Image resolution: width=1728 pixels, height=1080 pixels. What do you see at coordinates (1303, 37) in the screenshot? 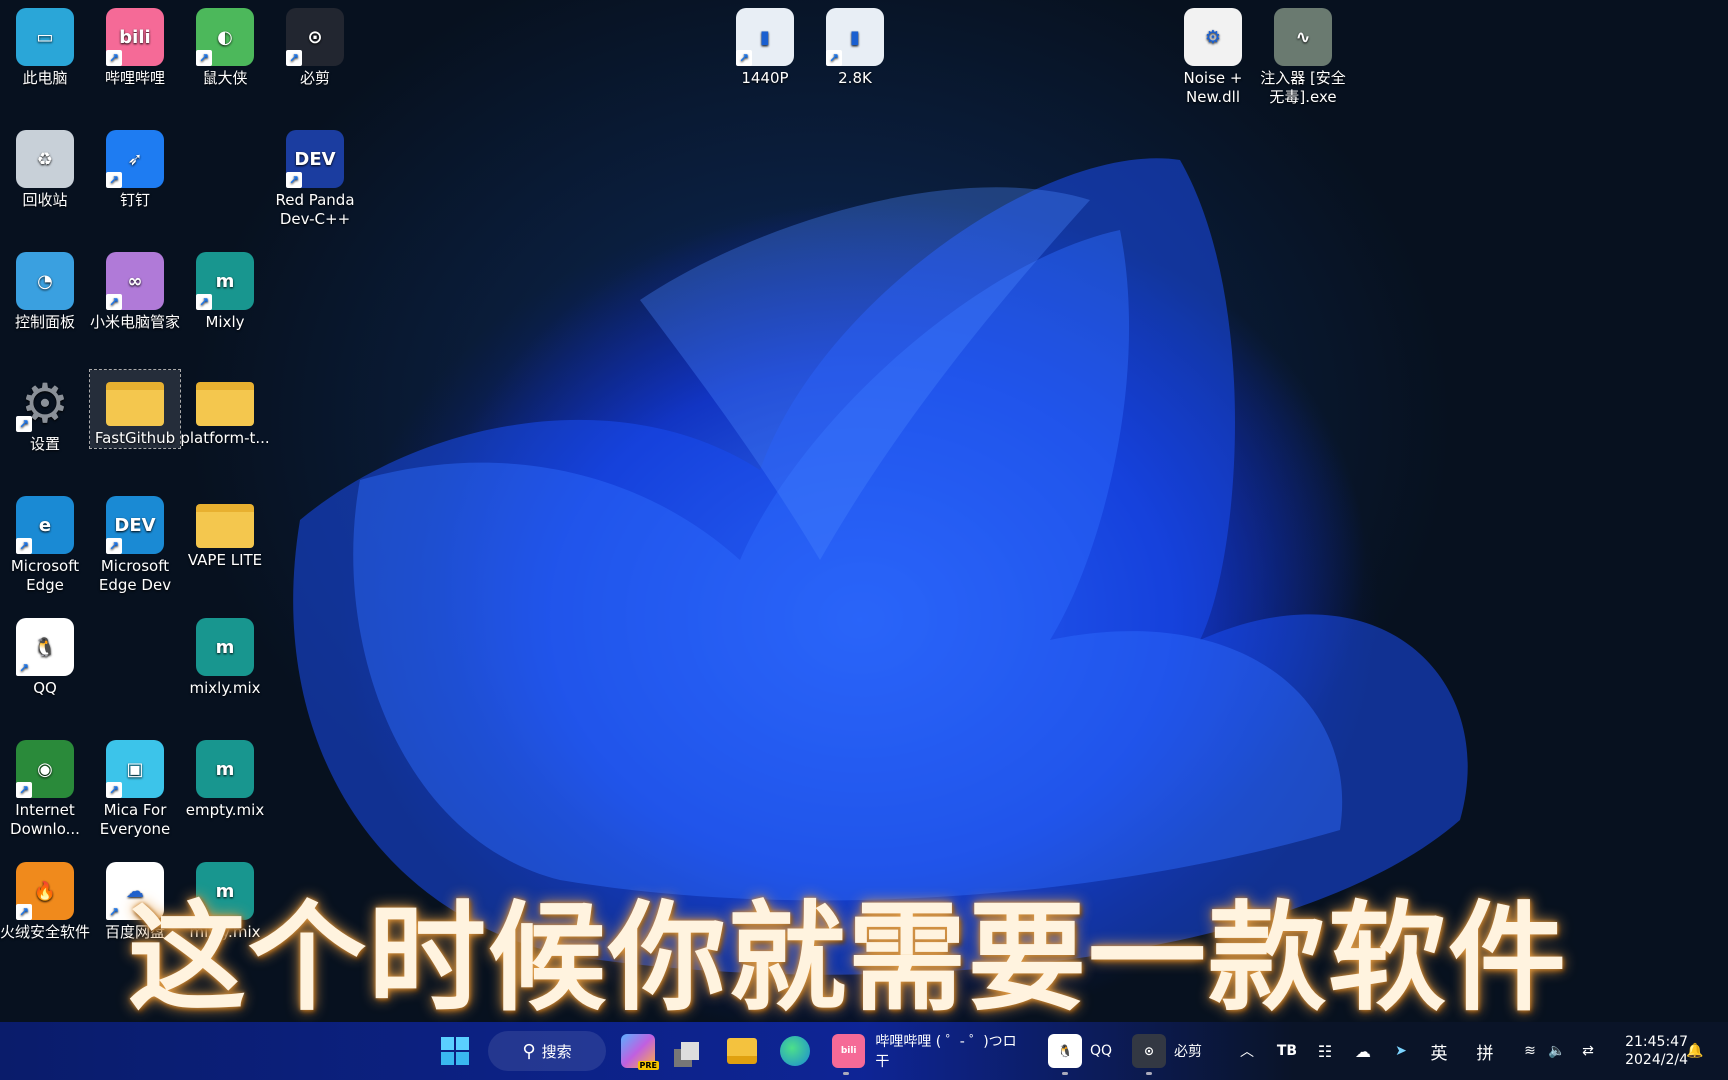
I see `exe-monitor-icon: ∿` at bounding box center [1303, 37].